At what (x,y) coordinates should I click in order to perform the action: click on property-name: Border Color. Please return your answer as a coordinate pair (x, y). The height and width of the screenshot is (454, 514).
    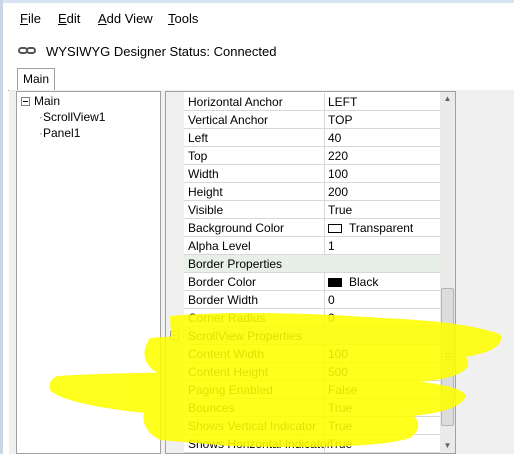
    Looking at the image, I should click on (222, 282).